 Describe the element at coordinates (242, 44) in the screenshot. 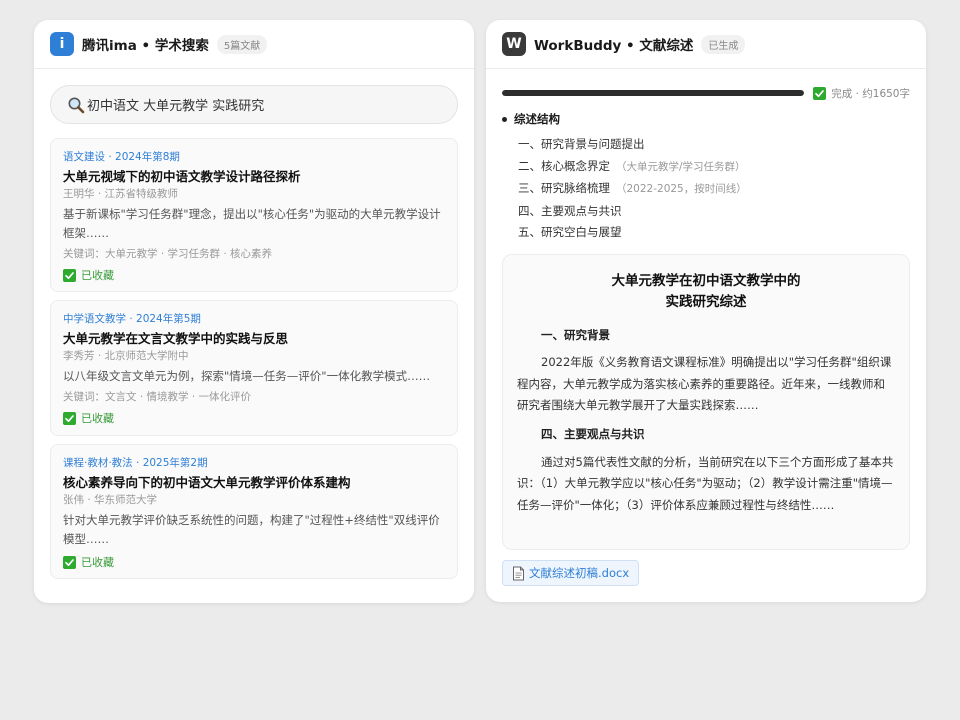

I see `result-count-badge: 5篇文献` at that location.